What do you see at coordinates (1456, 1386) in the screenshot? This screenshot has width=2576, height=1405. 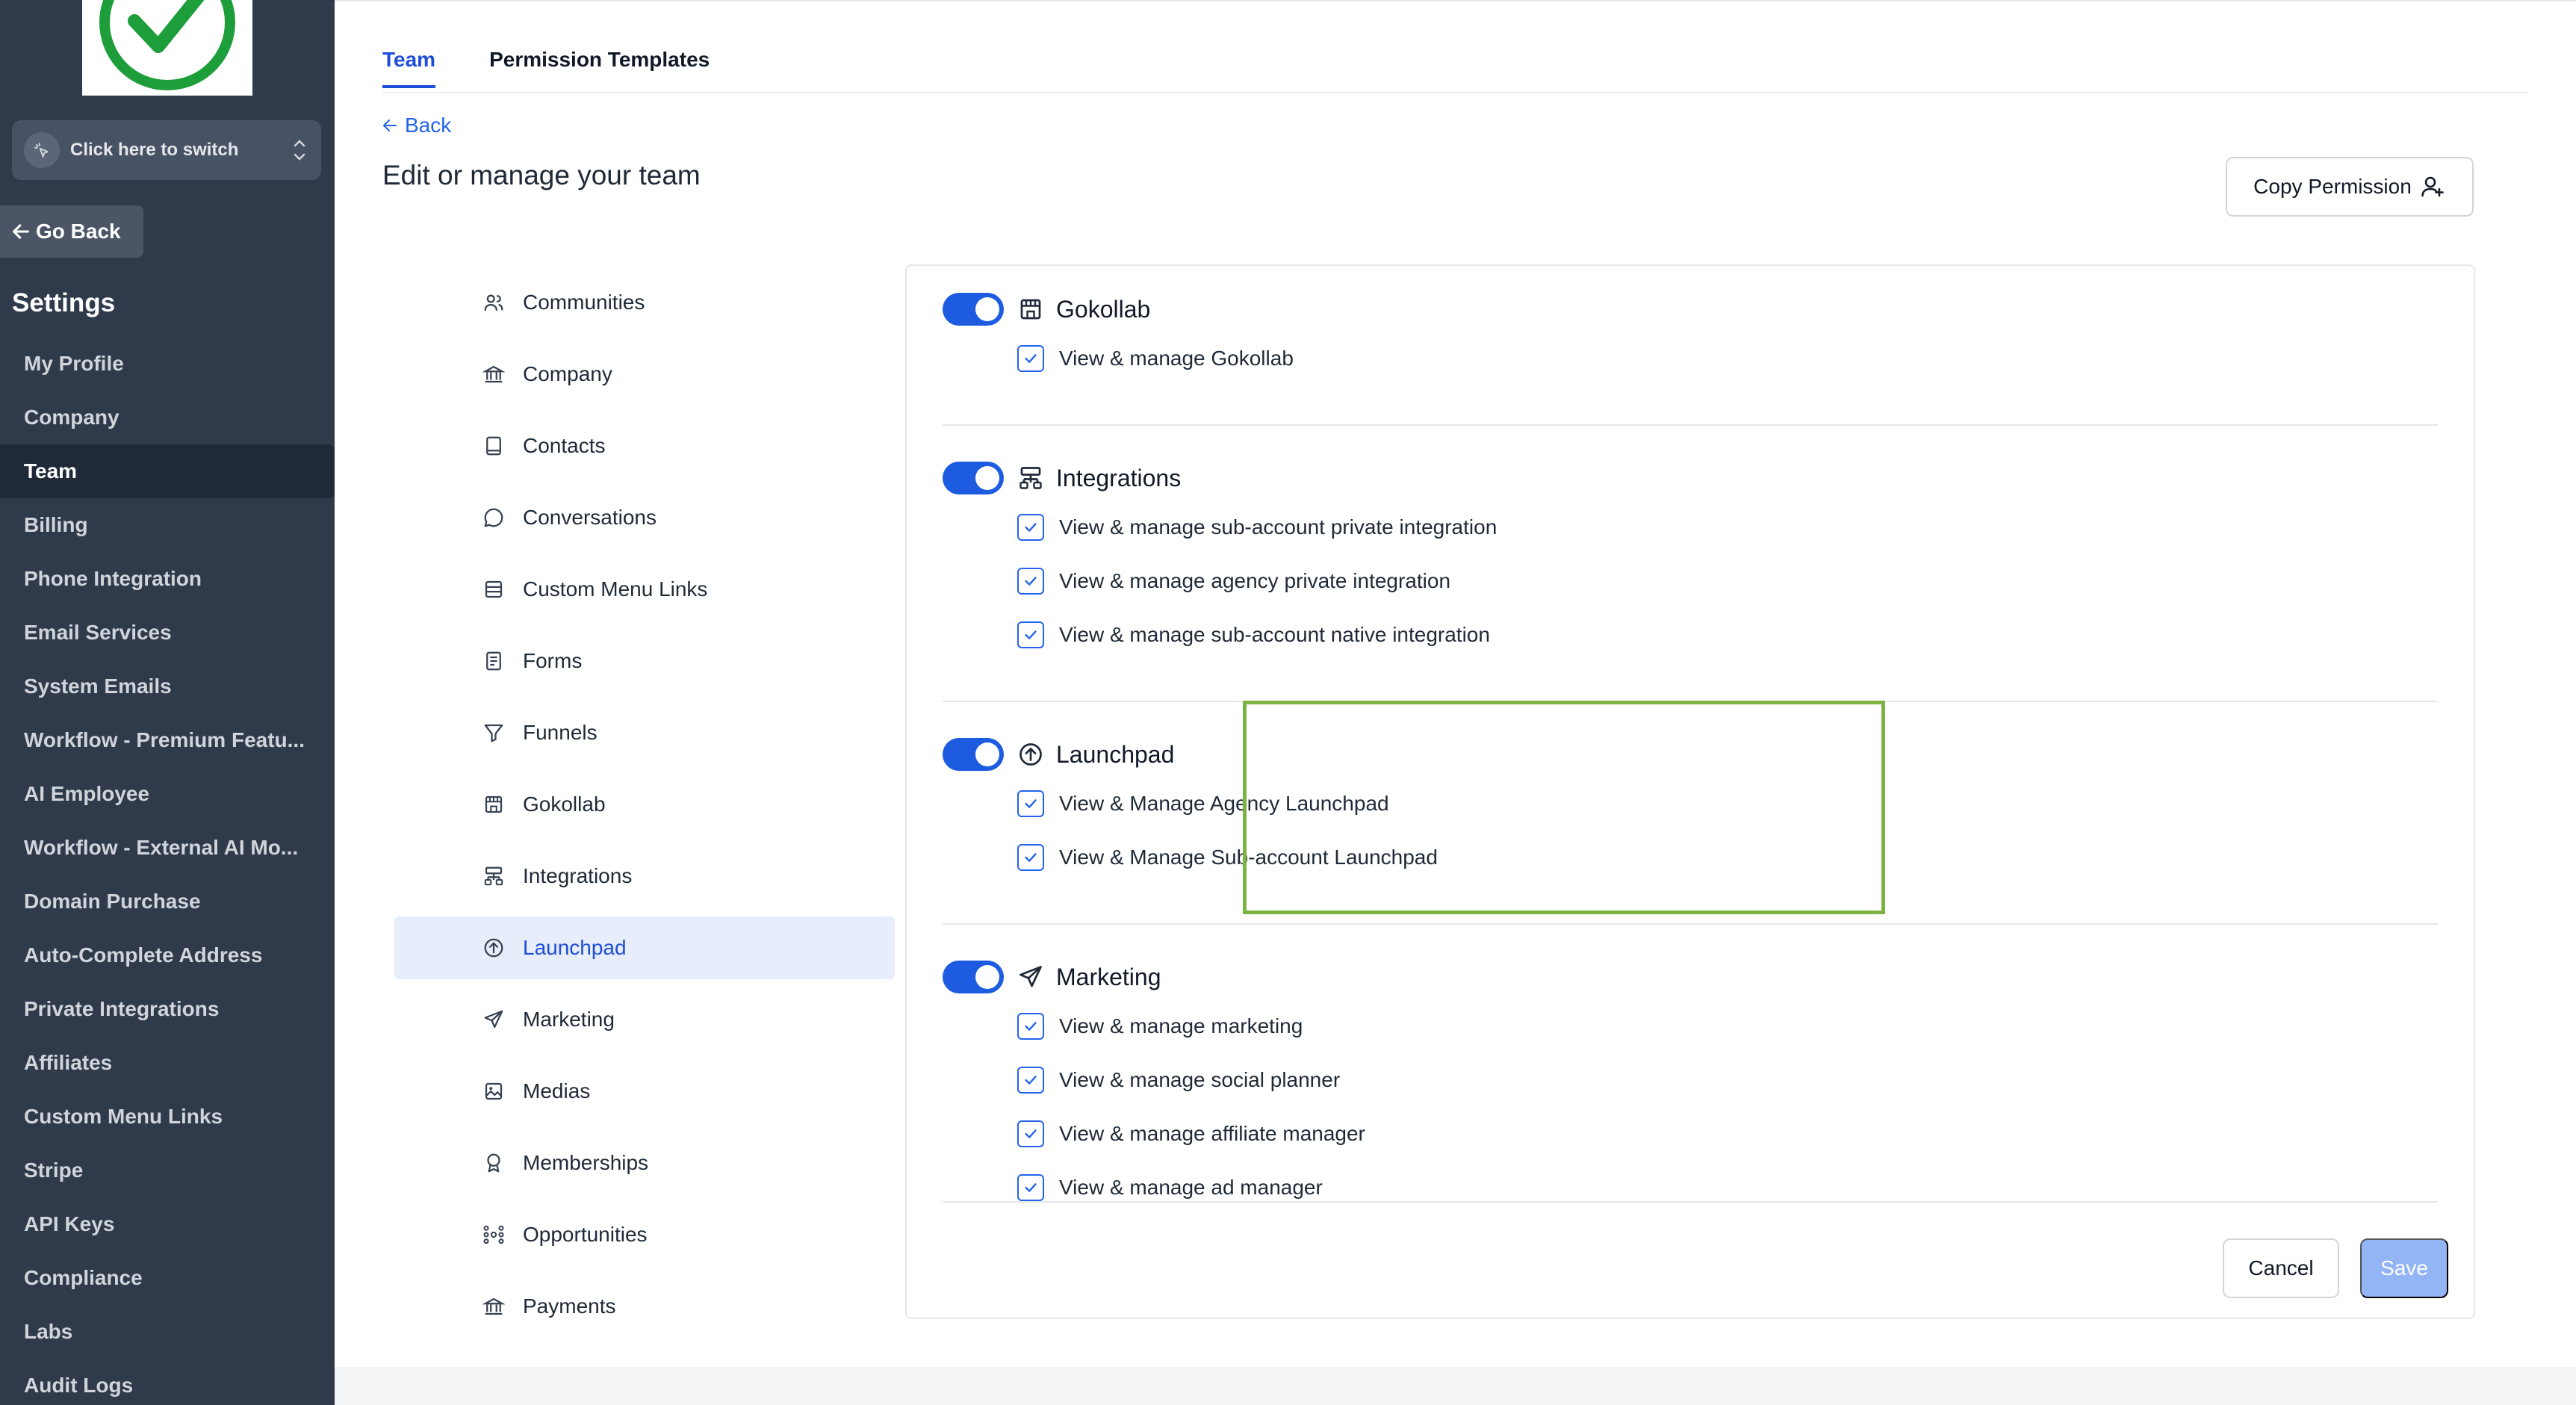 I see `bottom-band` at bounding box center [1456, 1386].